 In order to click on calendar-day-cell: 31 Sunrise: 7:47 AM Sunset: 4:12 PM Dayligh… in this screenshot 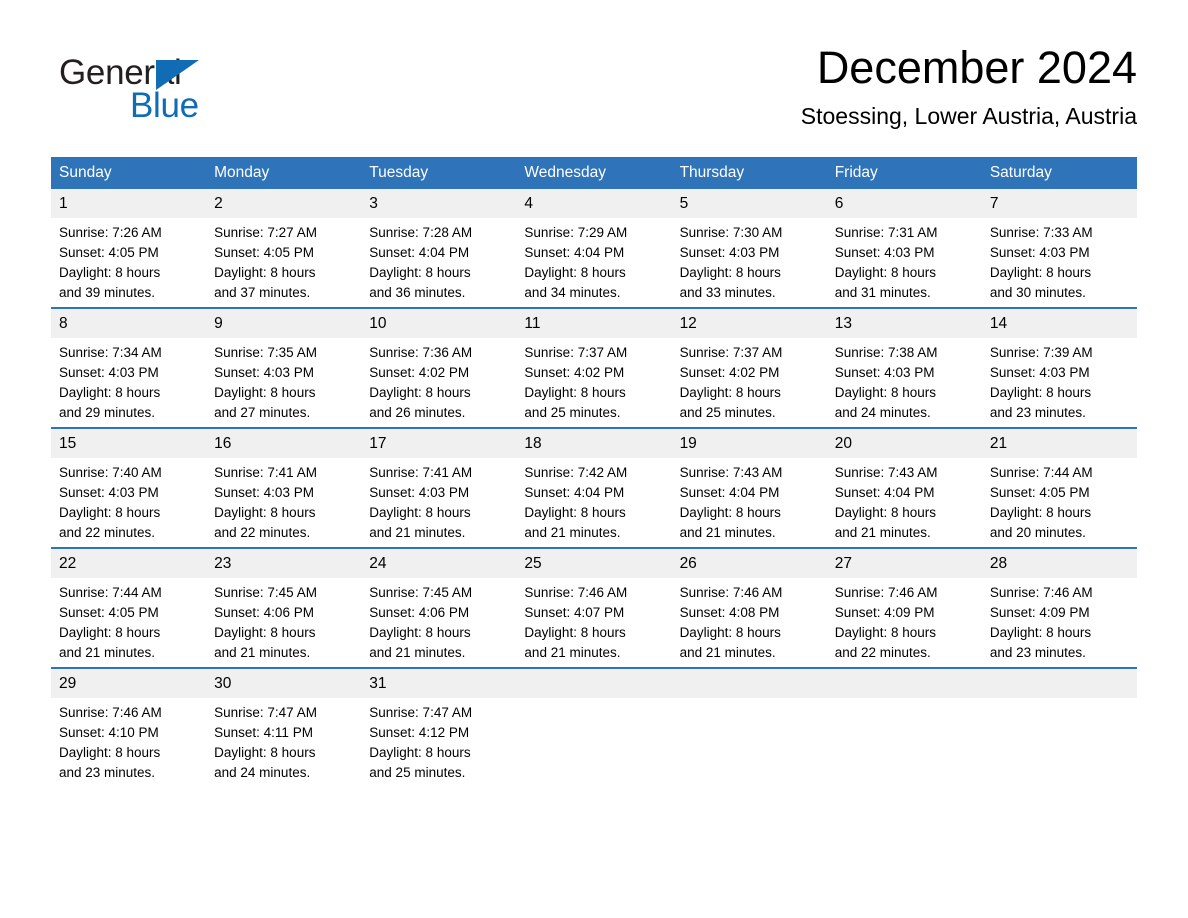, I will do `click(439, 727)`.